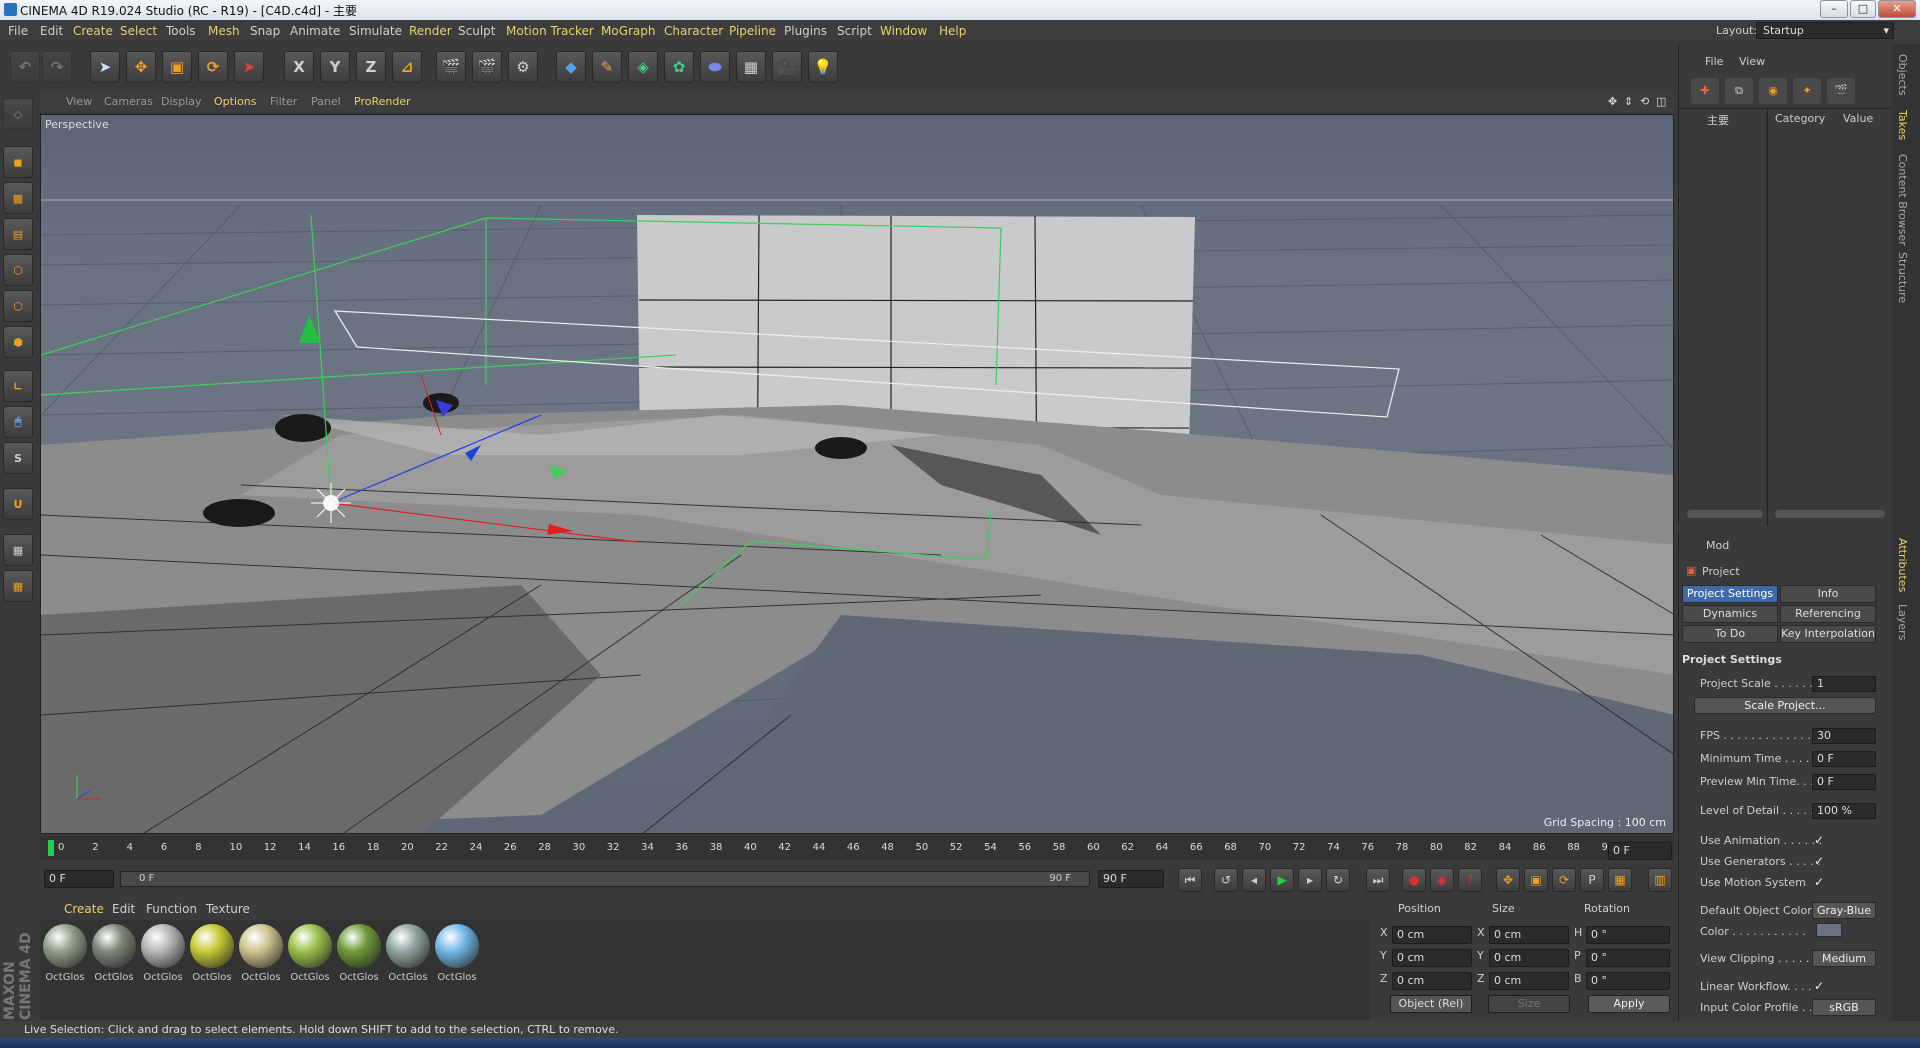  What do you see at coordinates (18, 386) in the screenshot?
I see `axis-mode-icon: ∟` at bounding box center [18, 386].